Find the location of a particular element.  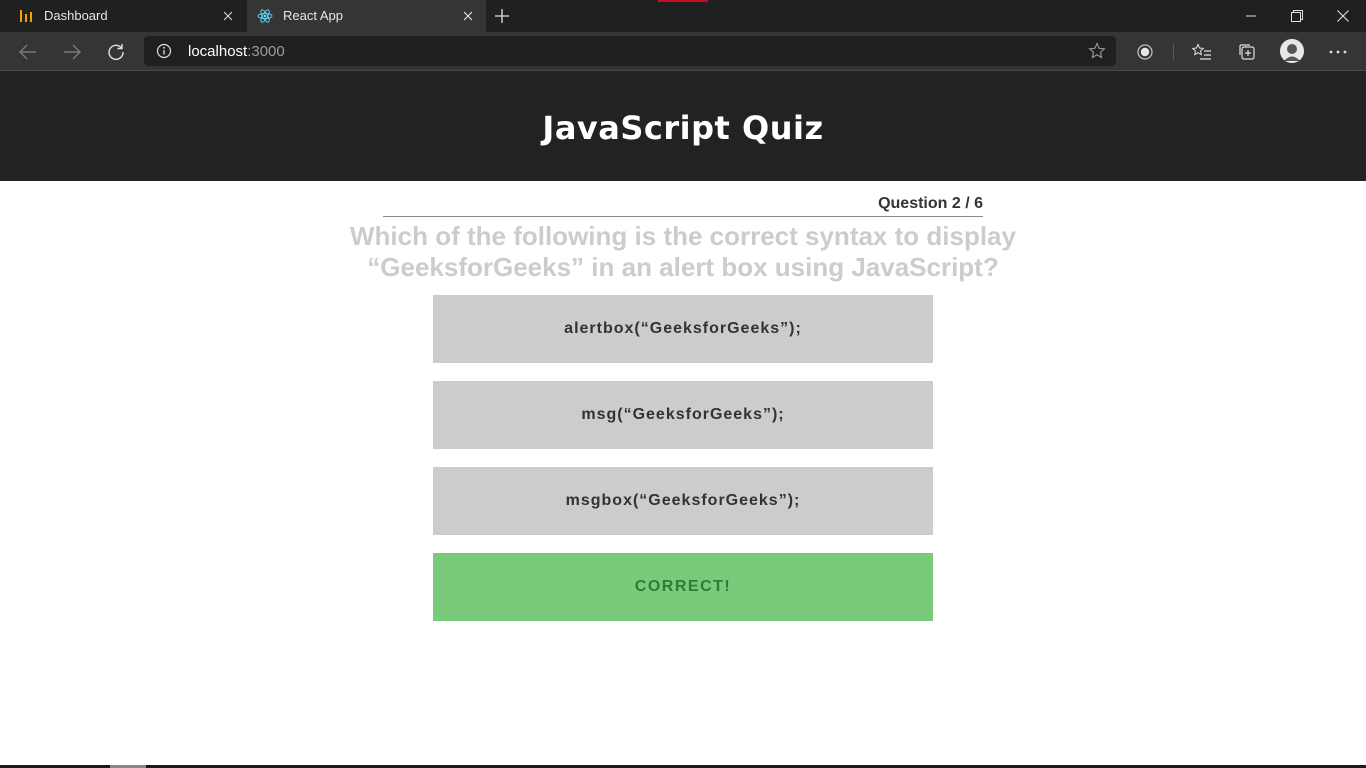

tab-dashboard: Dashboard is located at coordinates (123, 16).